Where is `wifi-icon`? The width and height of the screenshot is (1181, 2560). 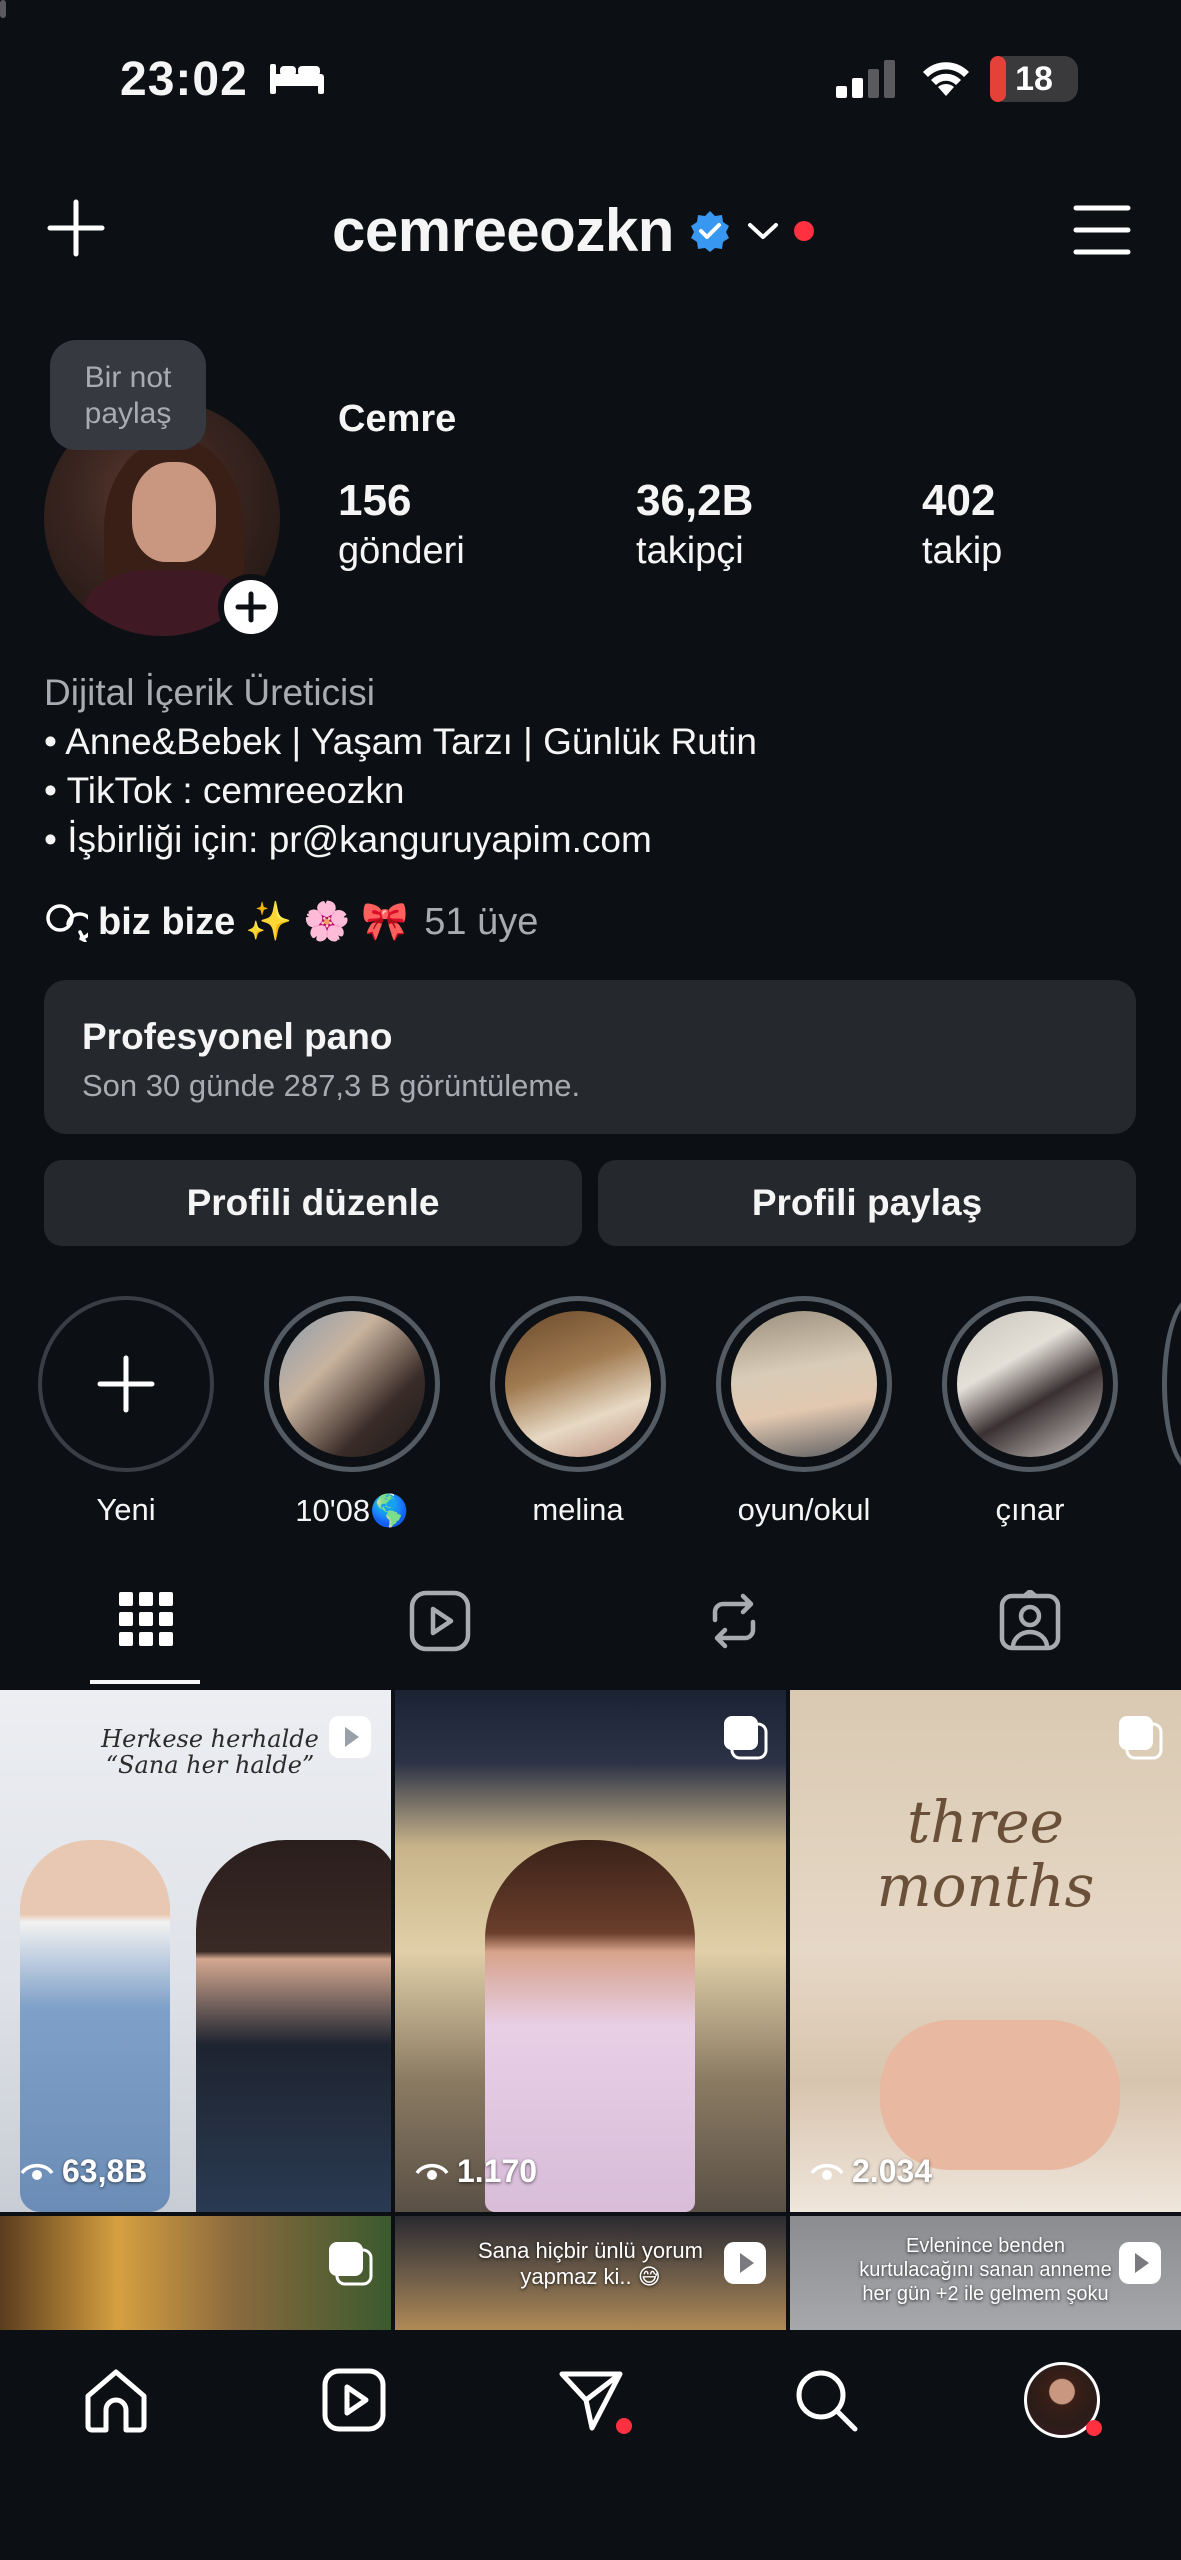
wifi-icon is located at coordinates (946, 79).